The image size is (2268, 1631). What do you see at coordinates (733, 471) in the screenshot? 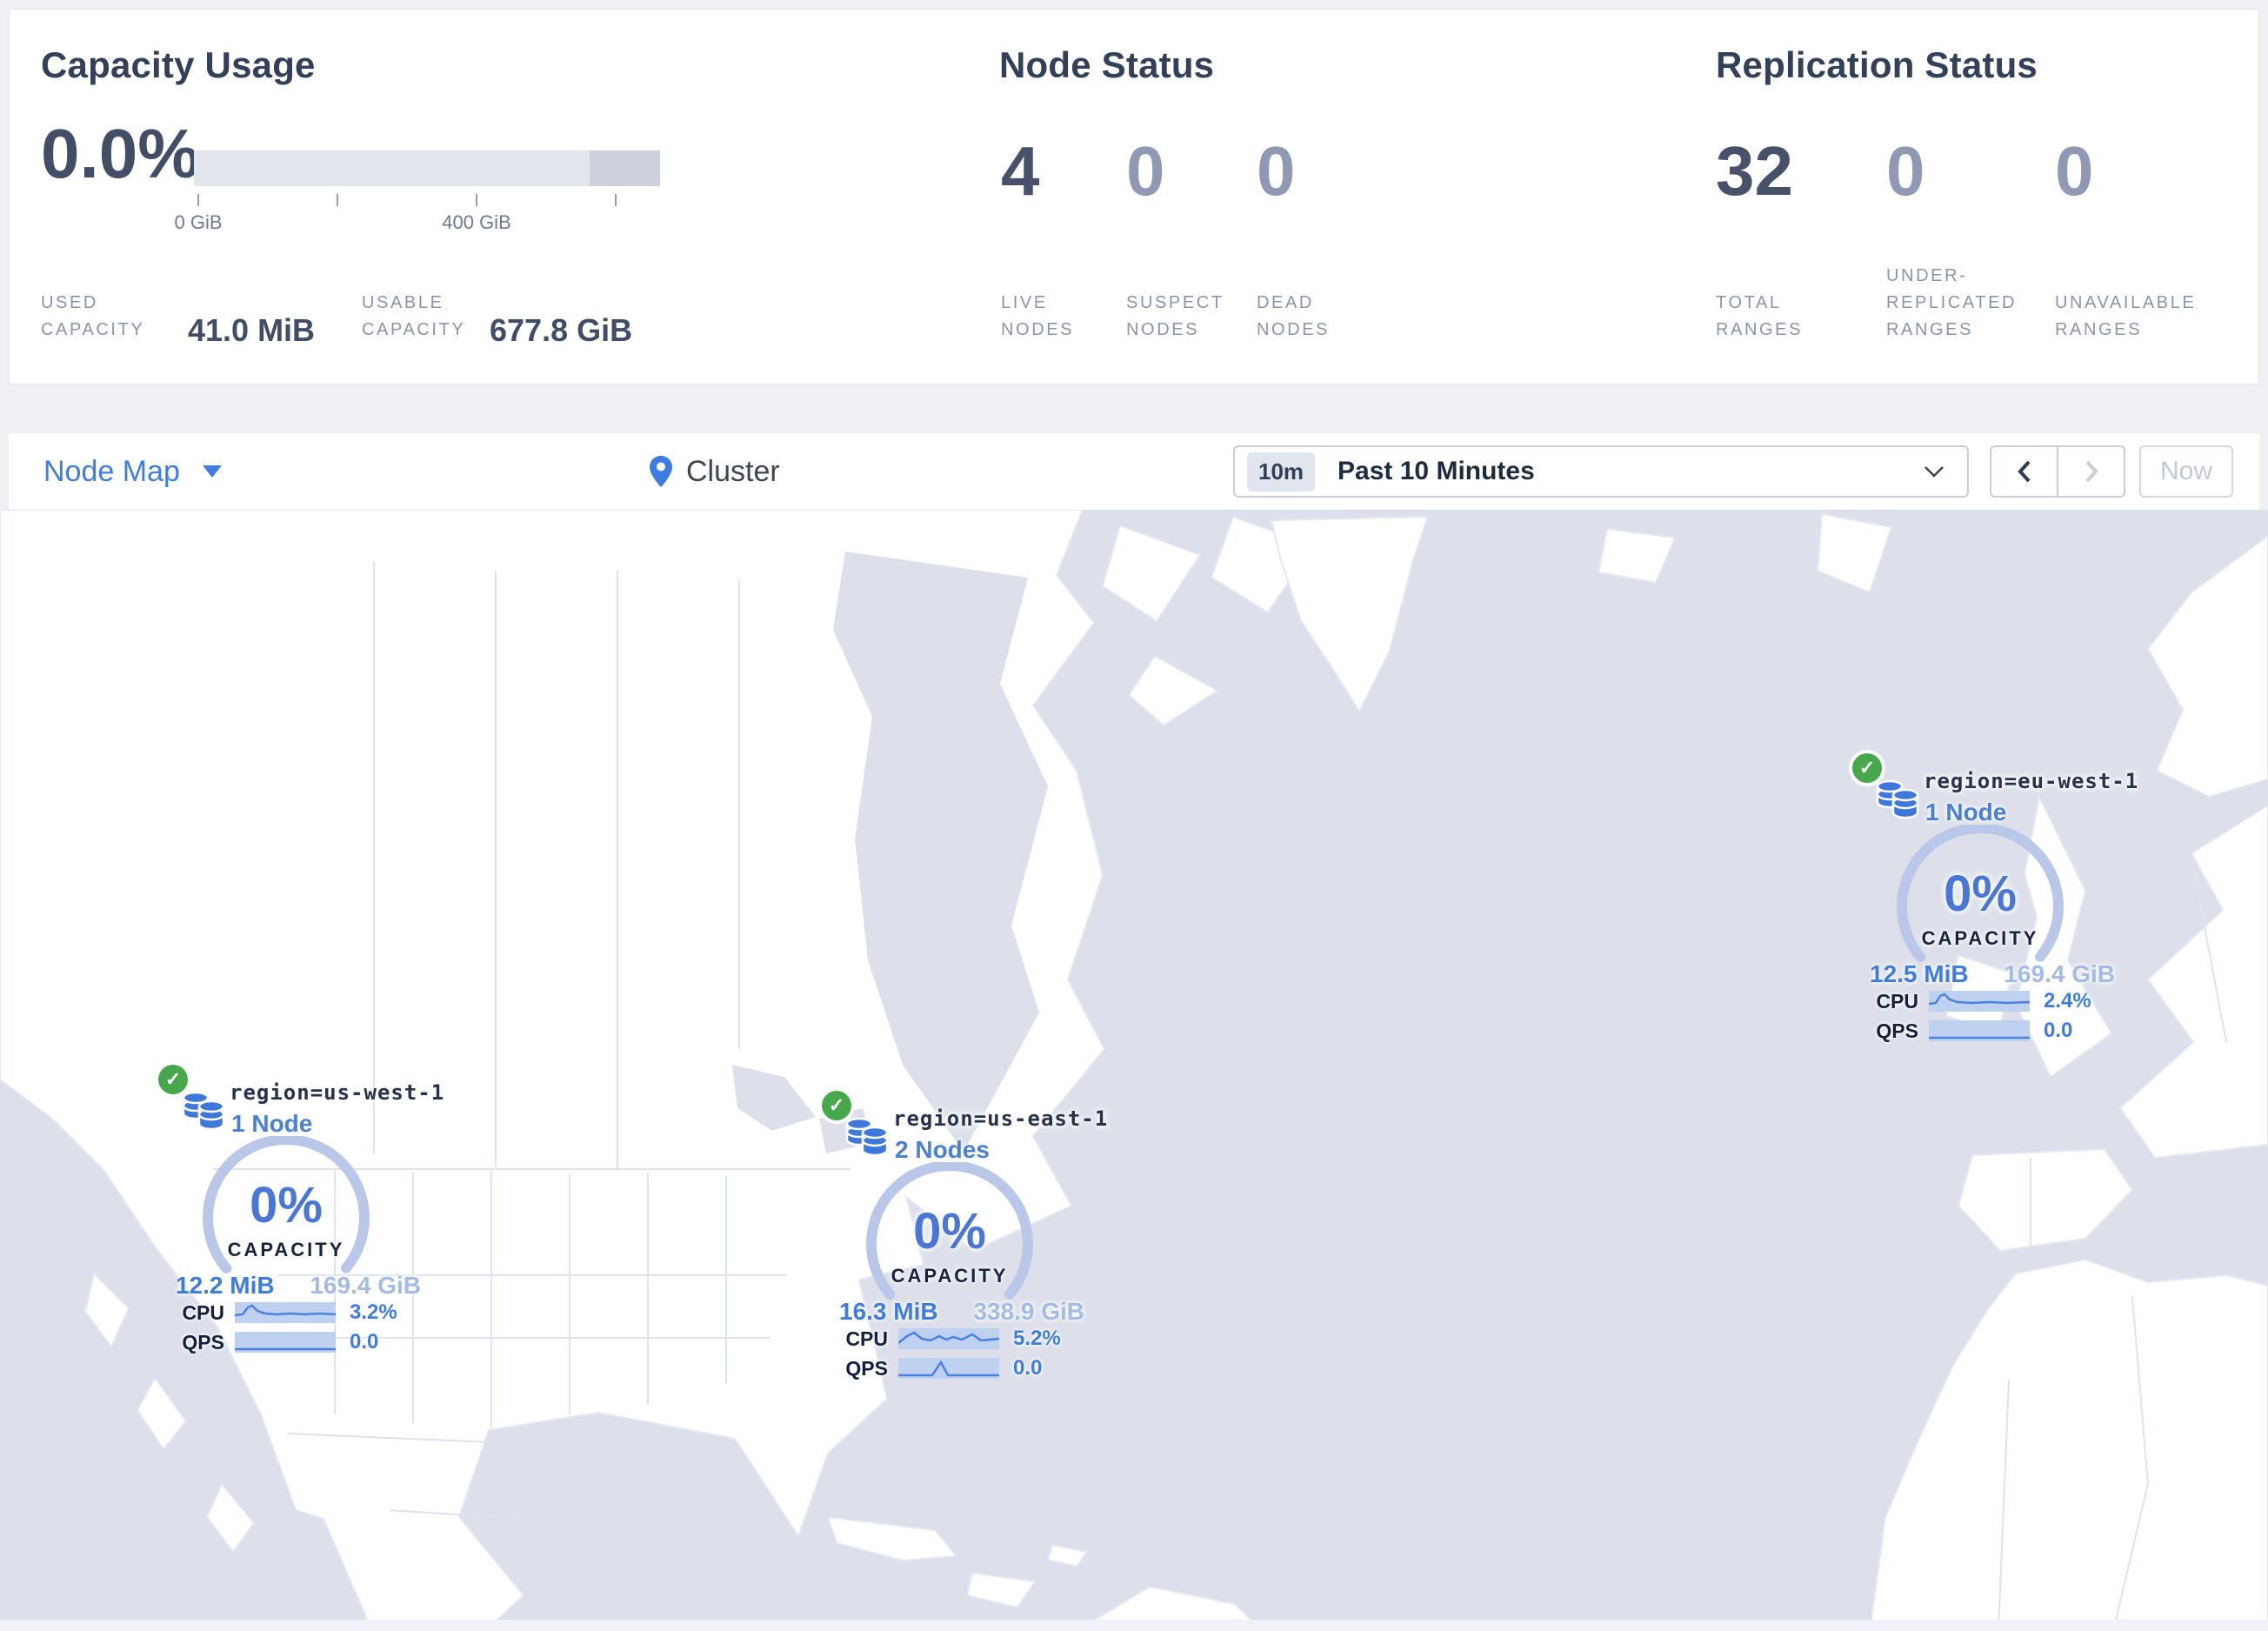
I see `breadcrumb-label: Cluster` at bounding box center [733, 471].